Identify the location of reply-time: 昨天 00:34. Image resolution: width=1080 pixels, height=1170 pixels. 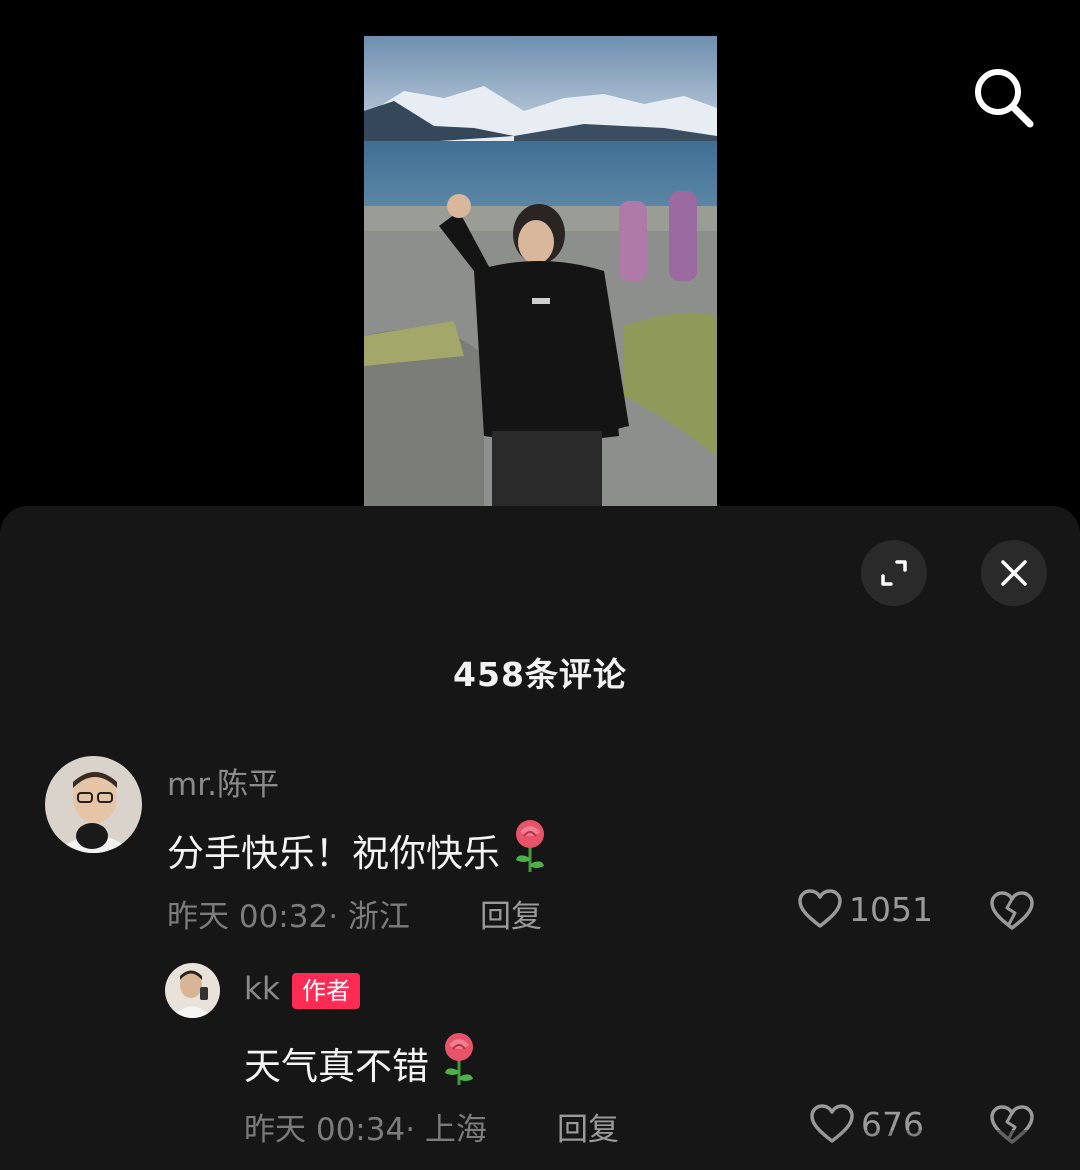
(325, 1130).